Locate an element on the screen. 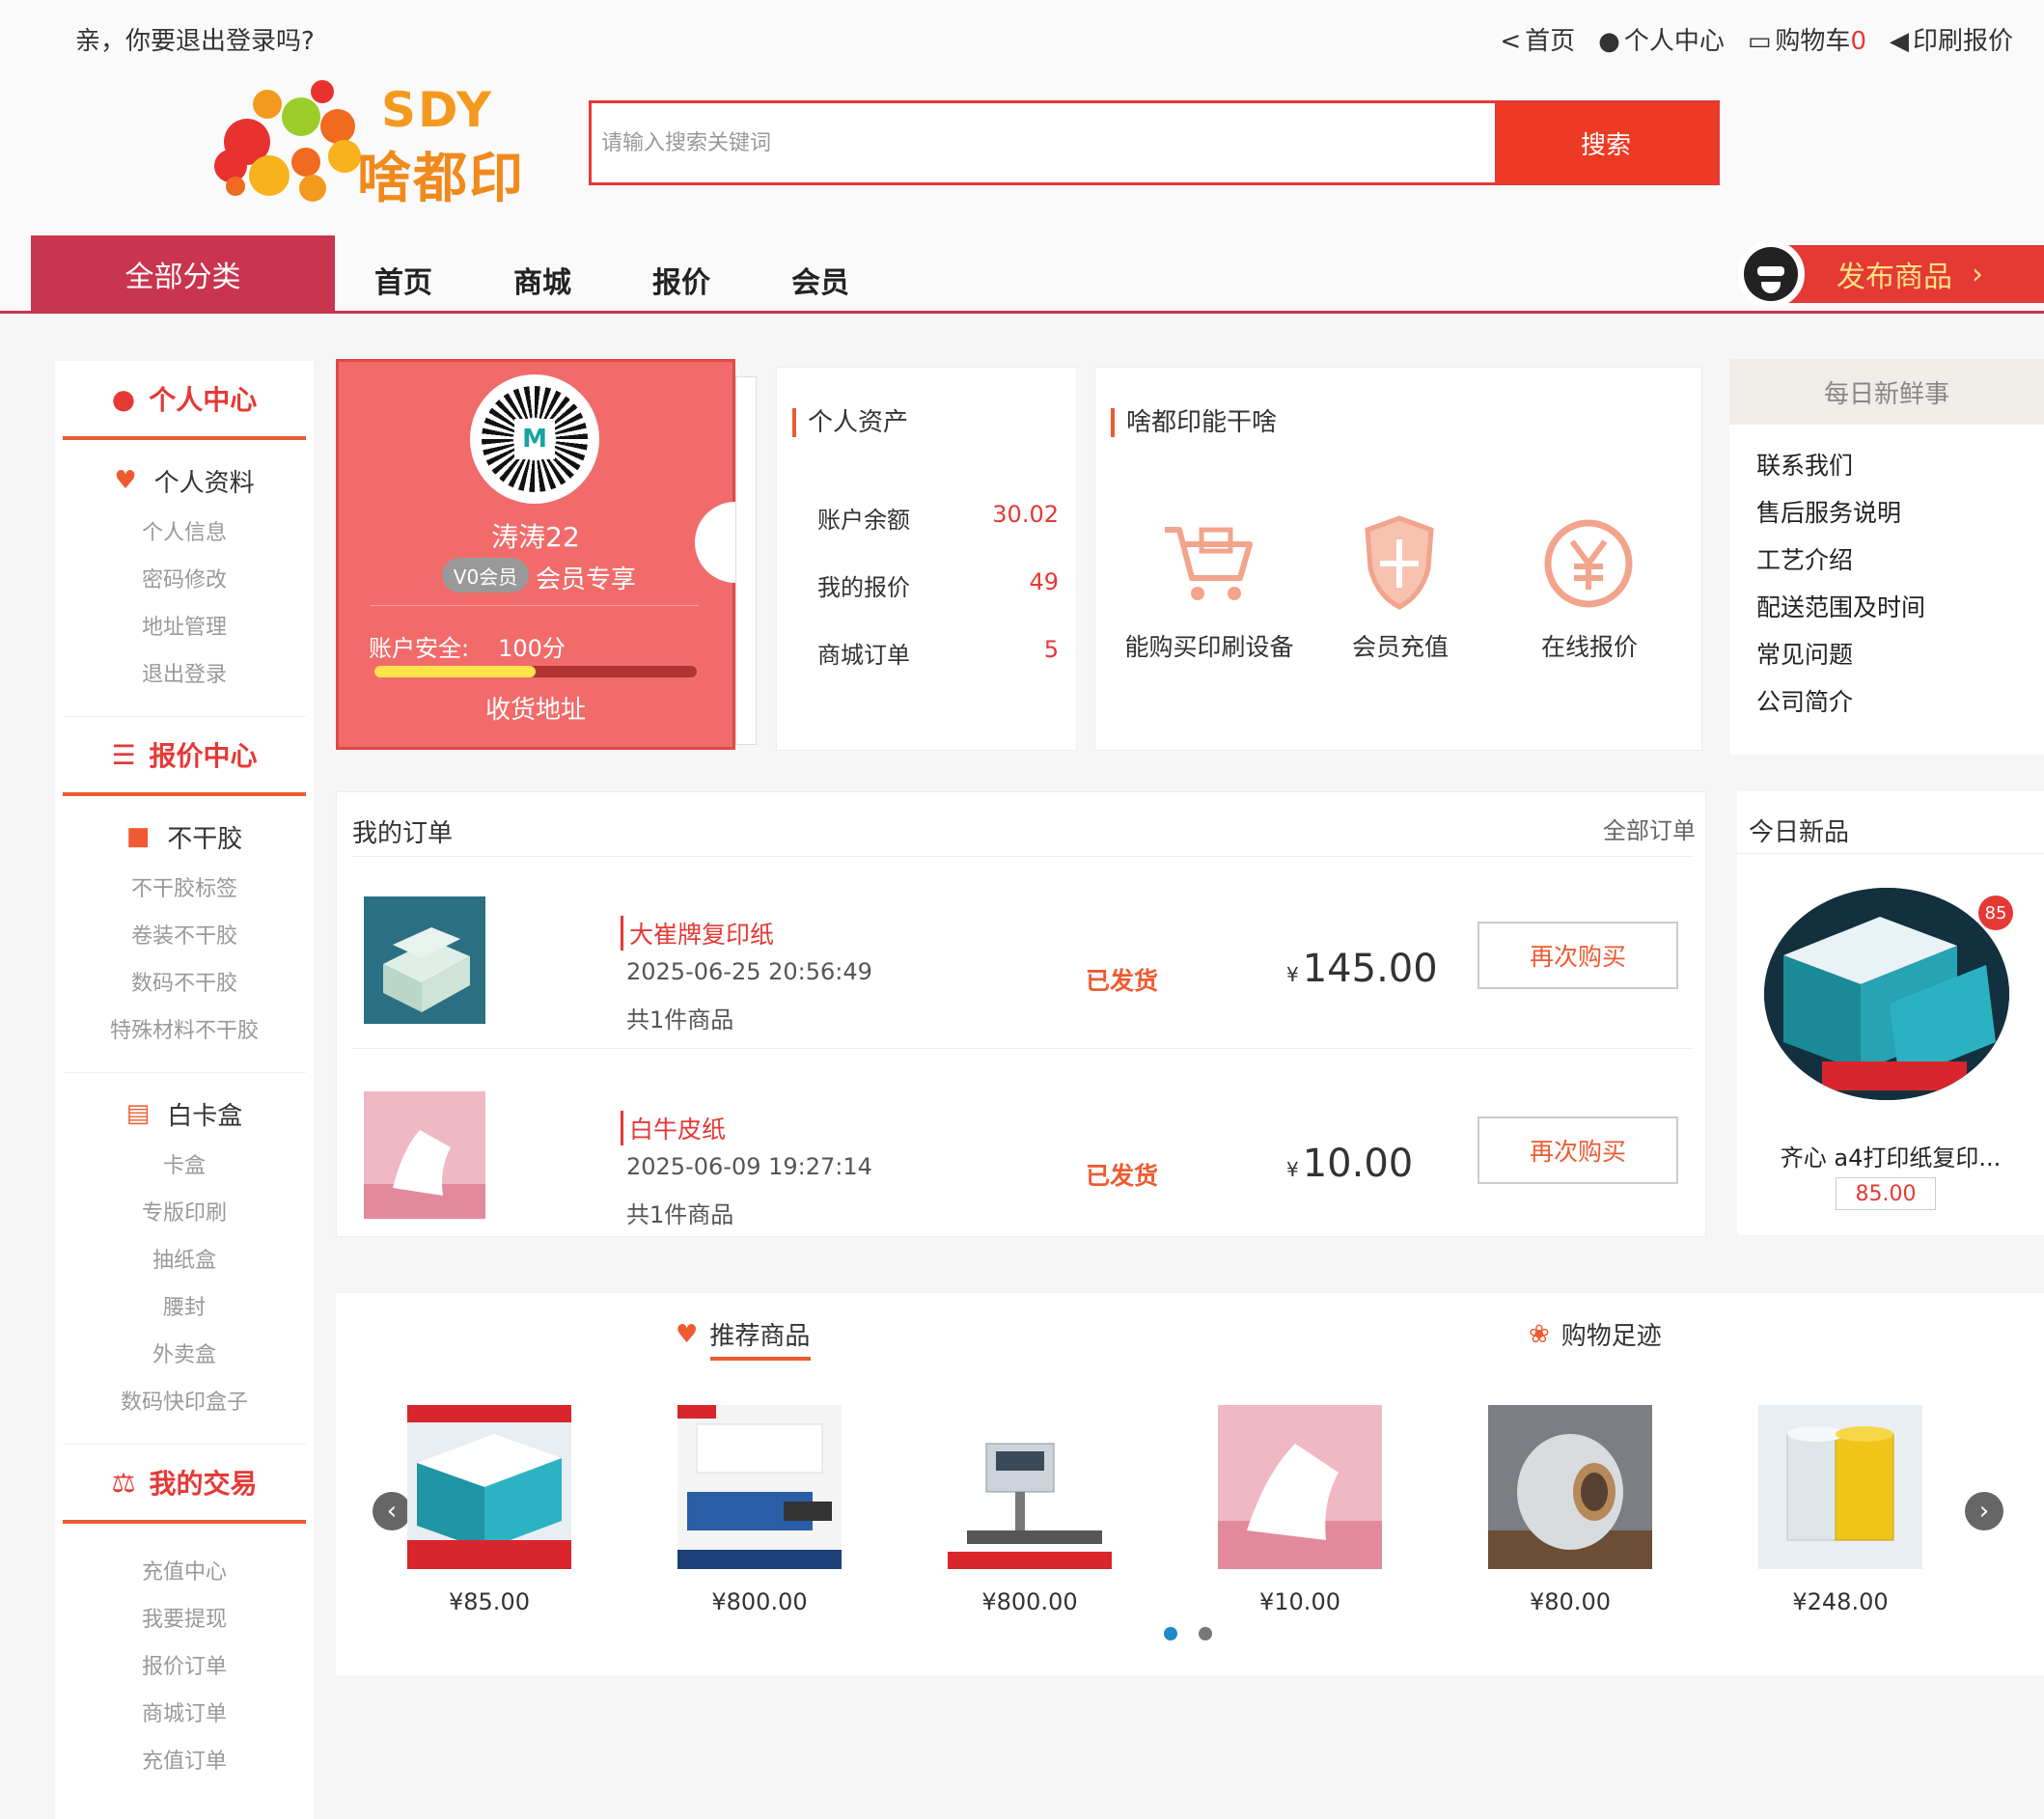 The width and height of the screenshot is (2044, 1819). search-button: 搜索 is located at coordinates (1606, 142).